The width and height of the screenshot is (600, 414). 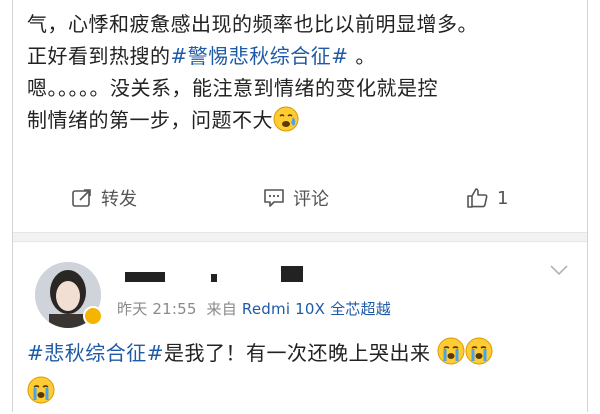 What do you see at coordinates (559, 271) in the screenshot?
I see `chevron-down-icon` at bounding box center [559, 271].